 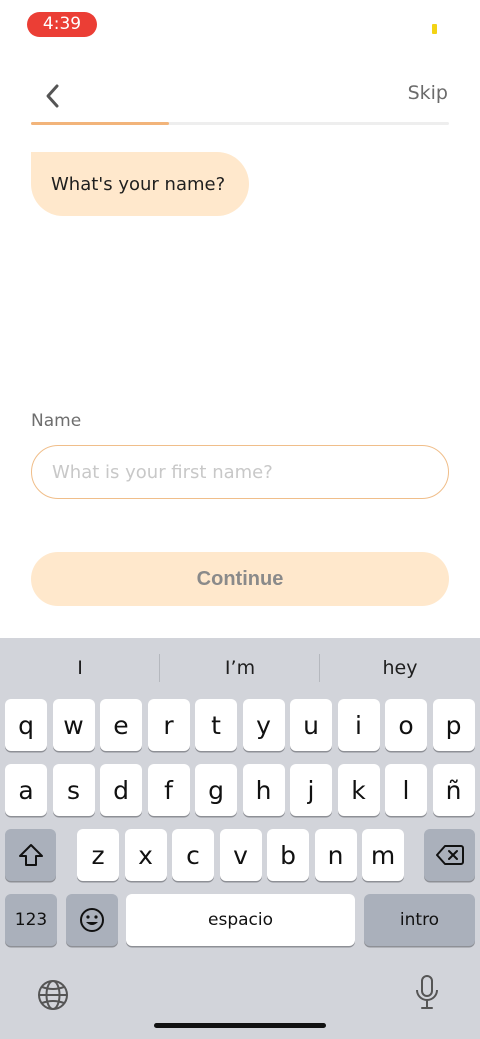 I want to click on chevron-left-icon, so click(x=52, y=96).